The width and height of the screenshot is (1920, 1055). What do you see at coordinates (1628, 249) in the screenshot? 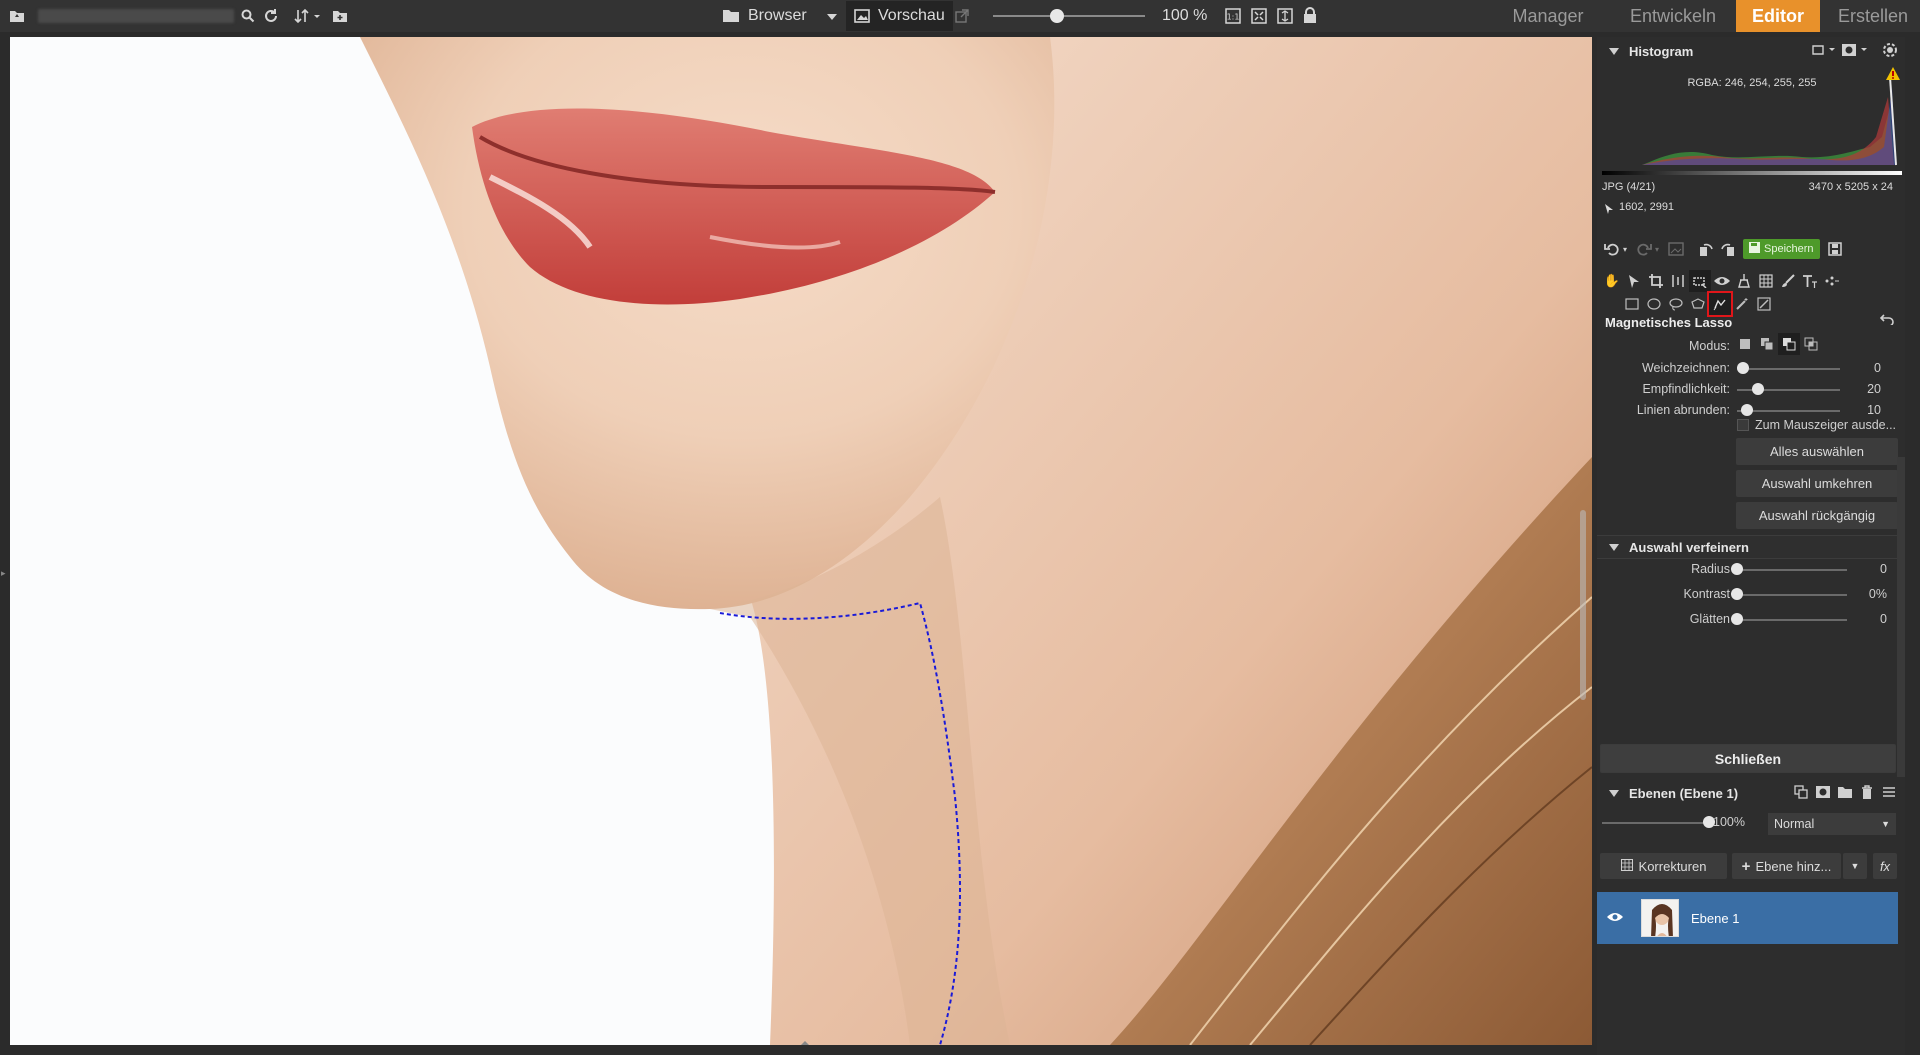
I see `undo-dropdown-icon: ▾` at bounding box center [1628, 249].